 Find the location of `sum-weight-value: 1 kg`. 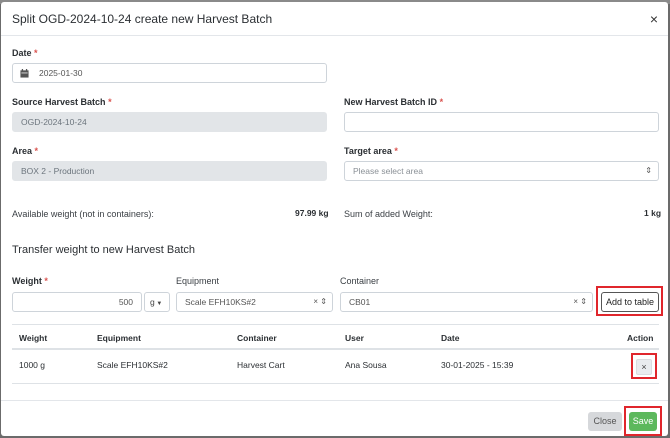

sum-weight-value: 1 kg is located at coordinates (653, 213).